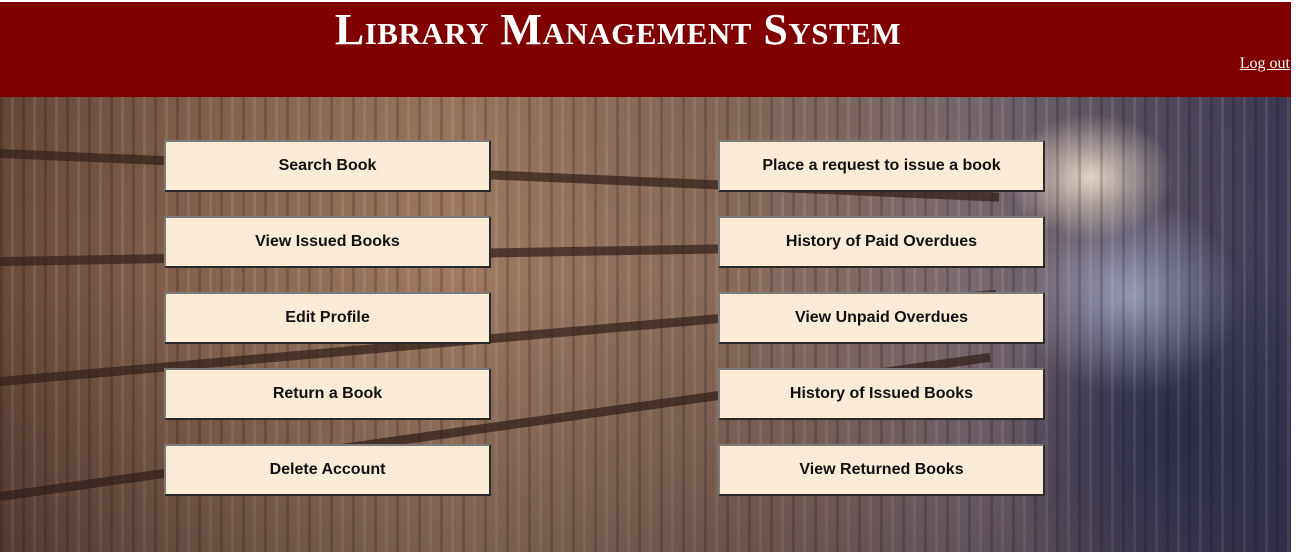 The height and width of the screenshot is (552, 1300). What do you see at coordinates (327, 318) in the screenshot?
I see `edit-profile-button: Edit Profile` at bounding box center [327, 318].